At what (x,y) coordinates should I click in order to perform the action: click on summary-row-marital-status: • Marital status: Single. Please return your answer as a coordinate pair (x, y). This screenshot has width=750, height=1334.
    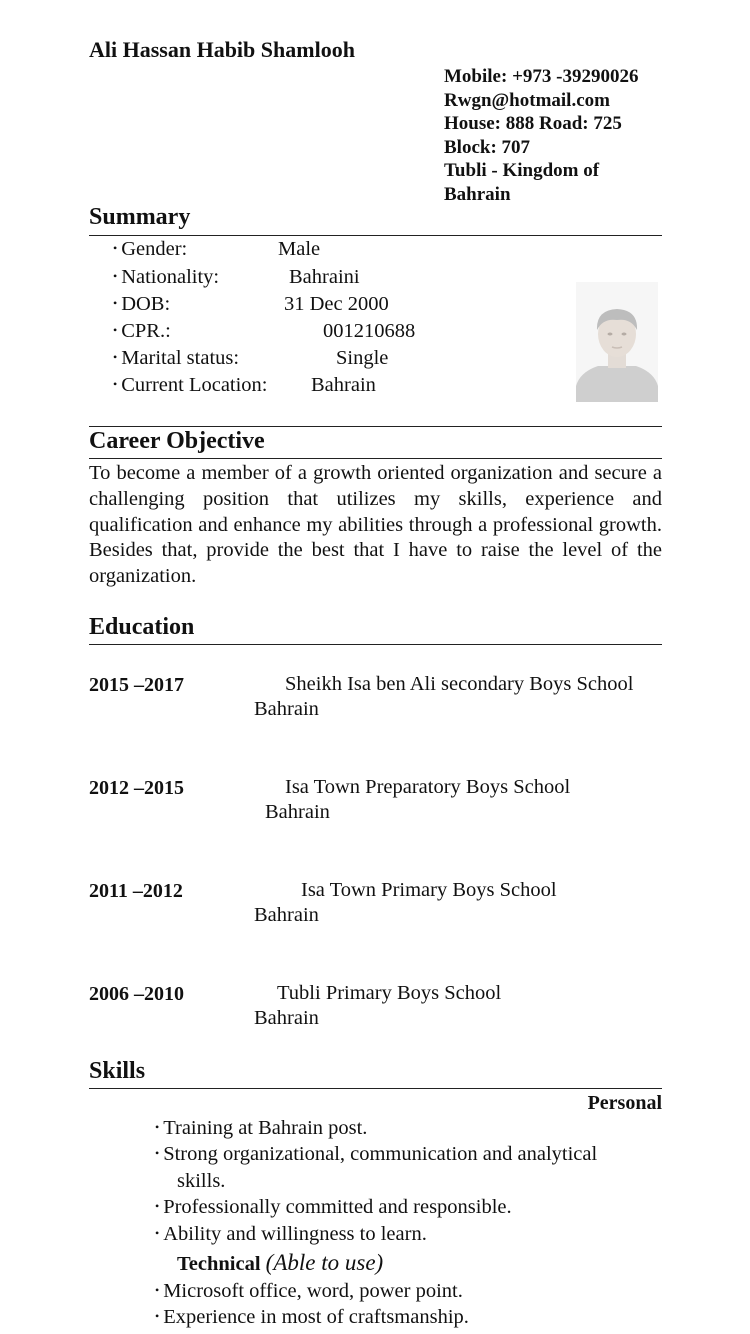
    Looking at the image, I should click on (250, 360).